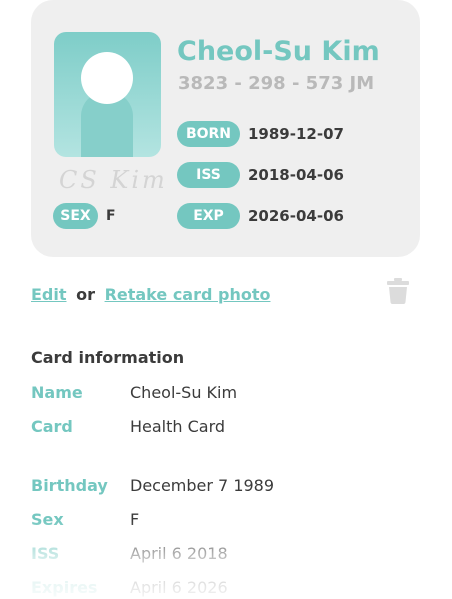 This screenshot has height=599, width=452. I want to click on person-head, so click(107, 78).